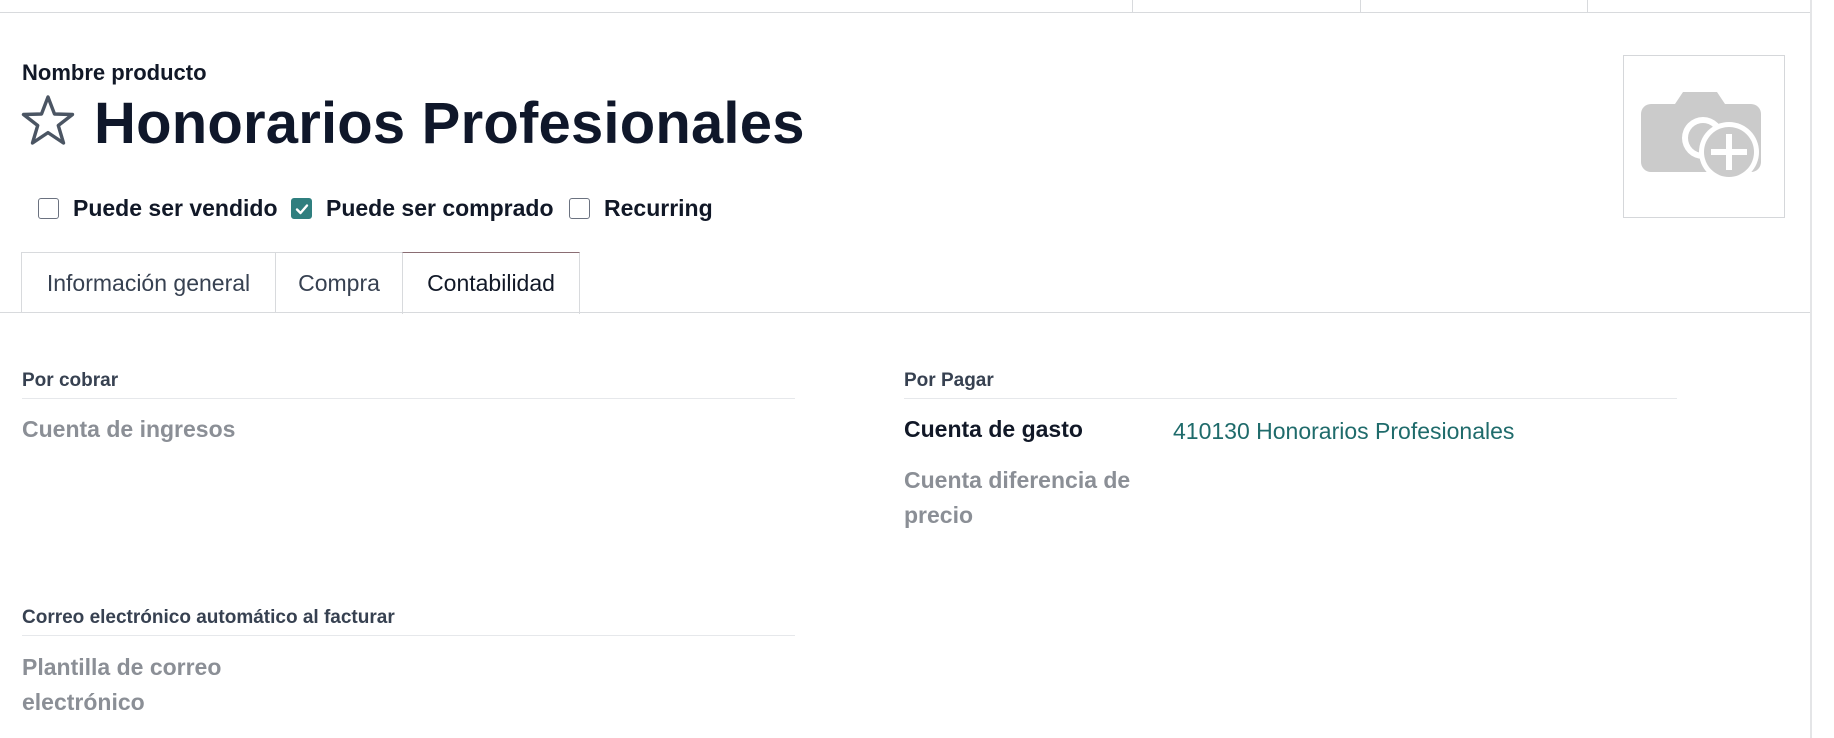  Describe the element at coordinates (949, 380) in the screenshot. I see `payable-section-title: Por Pagar` at that location.